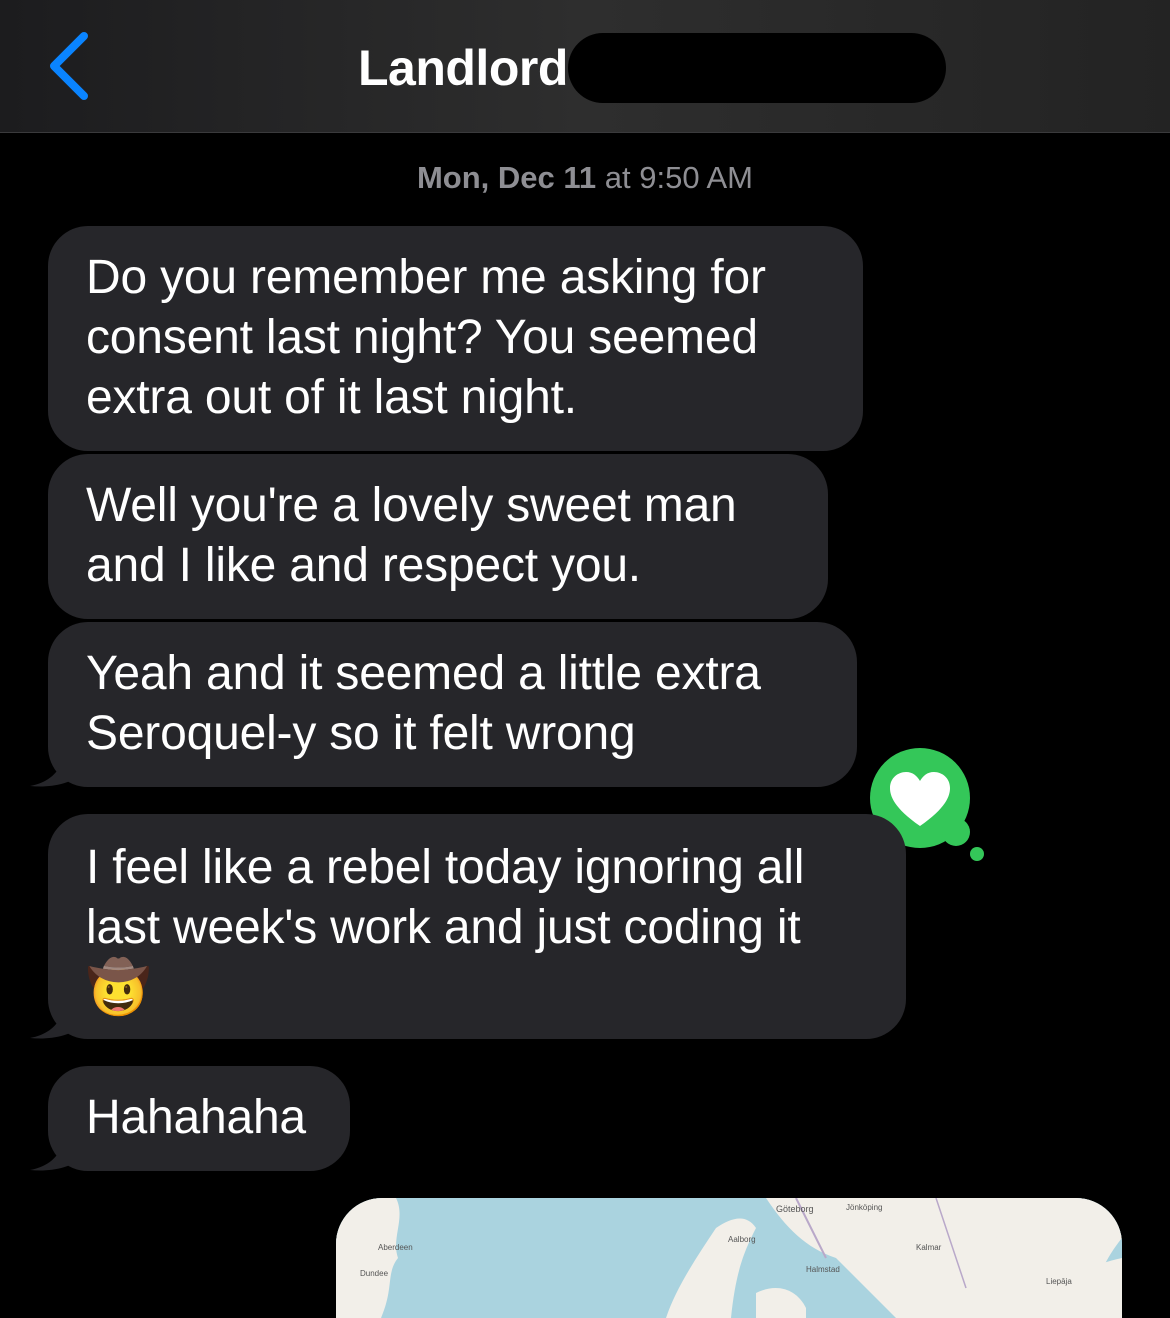  Describe the element at coordinates (331, 397) in the screenshot. I see `message-line: extra out of it last night.` at that location.